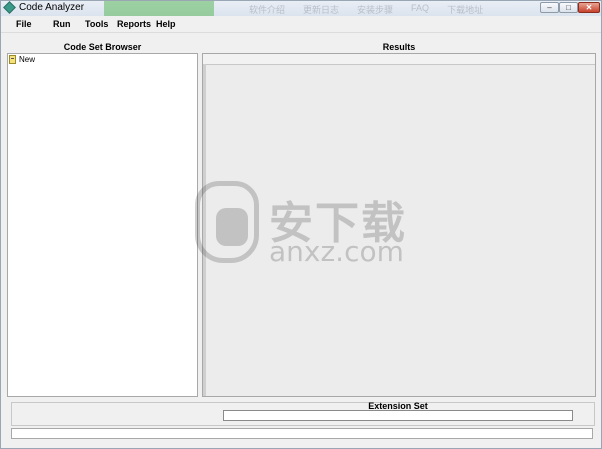 Image resolution: width=602 pixels, height=449 pixels. What do you see at coordinates (52, 7) in the screenshot?
I see `window-title: Code Analyzer` at bounding box center [52, 7].